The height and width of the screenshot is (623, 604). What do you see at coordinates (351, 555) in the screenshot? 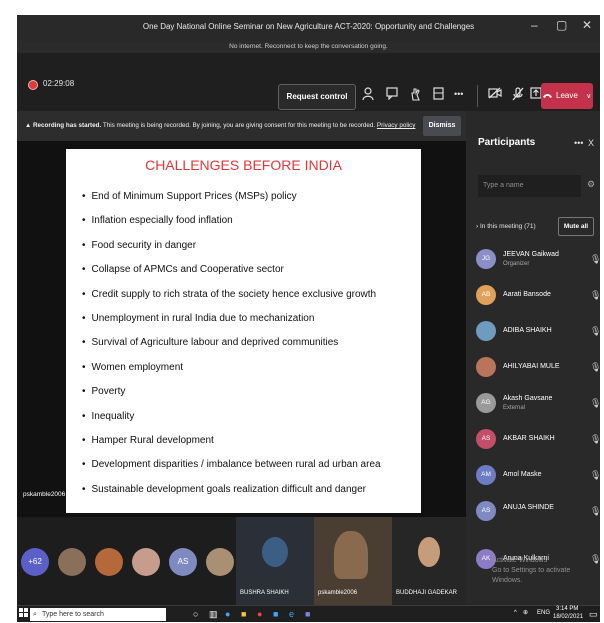
I see `camera-feed` at bounding box center [351, 555].